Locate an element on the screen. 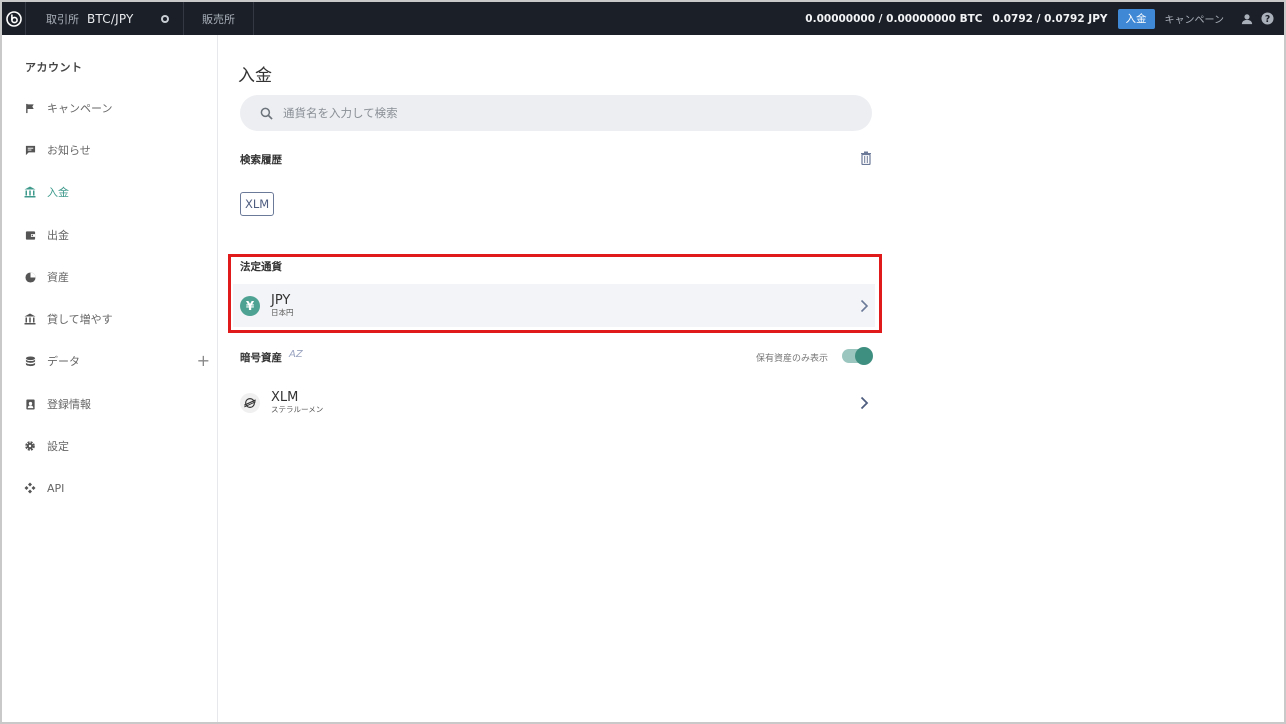 The image size is (1286, 724). sidebar-item-settings: 設定 is located at coordinates (117, 446).